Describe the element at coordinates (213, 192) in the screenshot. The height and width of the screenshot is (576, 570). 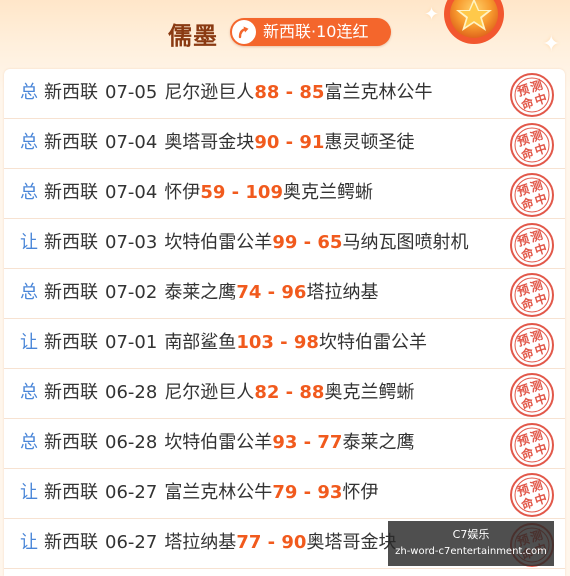
I see `home-score: 59` at that location.